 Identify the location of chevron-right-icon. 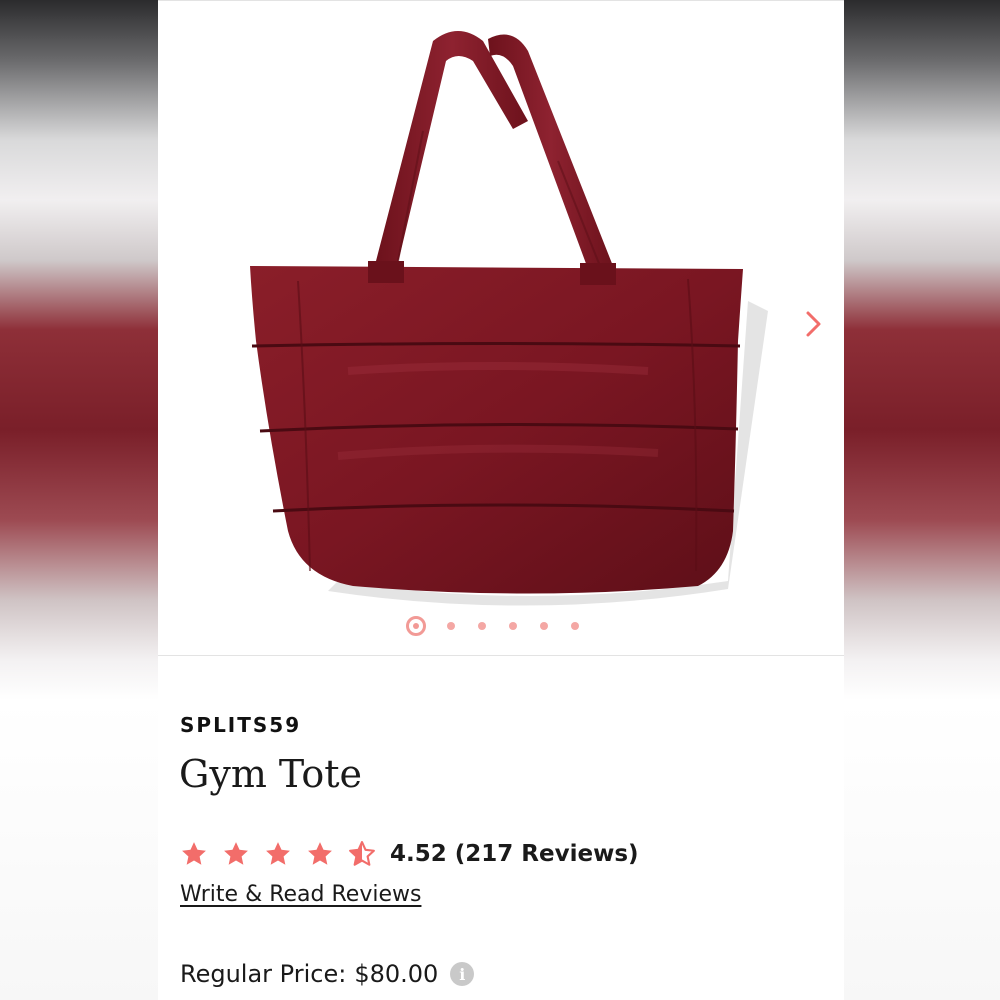
(813, 324).